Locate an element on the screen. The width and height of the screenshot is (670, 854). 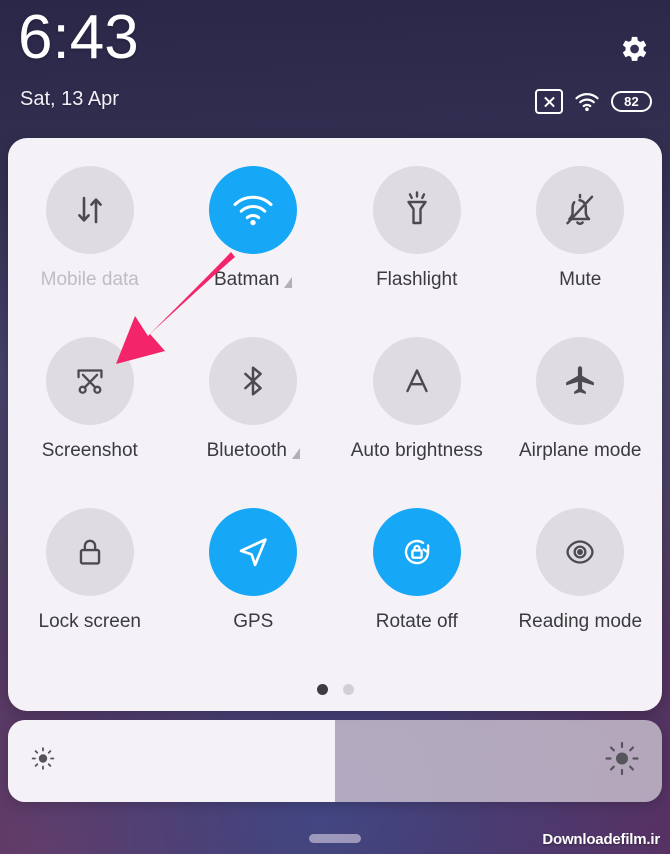
clock-date: Sat, 13 Apr is located at coordinates (69, 99).